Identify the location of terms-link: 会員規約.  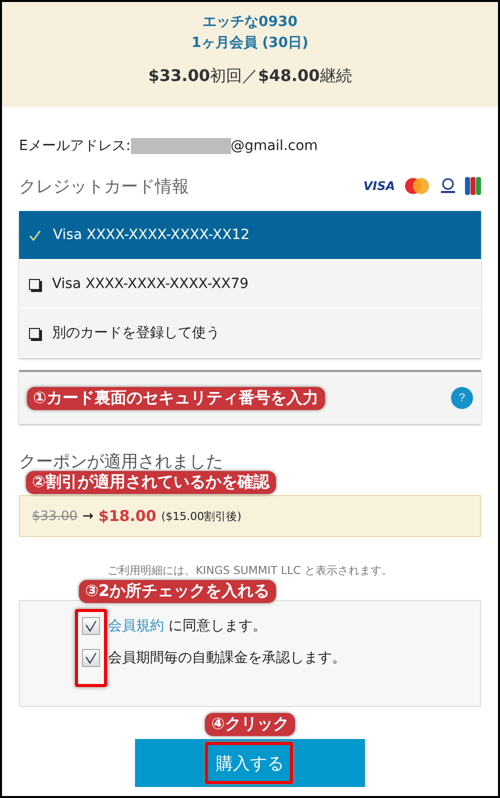
(136, 626).